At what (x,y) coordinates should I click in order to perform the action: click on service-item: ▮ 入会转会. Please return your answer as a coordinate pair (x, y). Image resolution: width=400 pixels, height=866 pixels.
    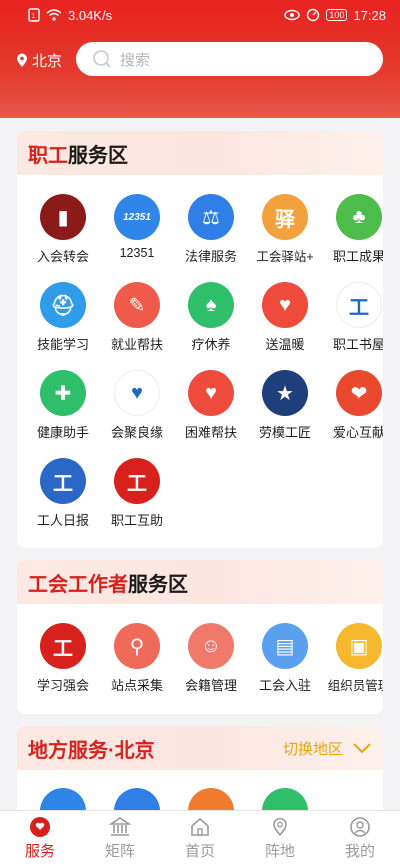
    Looking at the image, I should click on (63, 229).